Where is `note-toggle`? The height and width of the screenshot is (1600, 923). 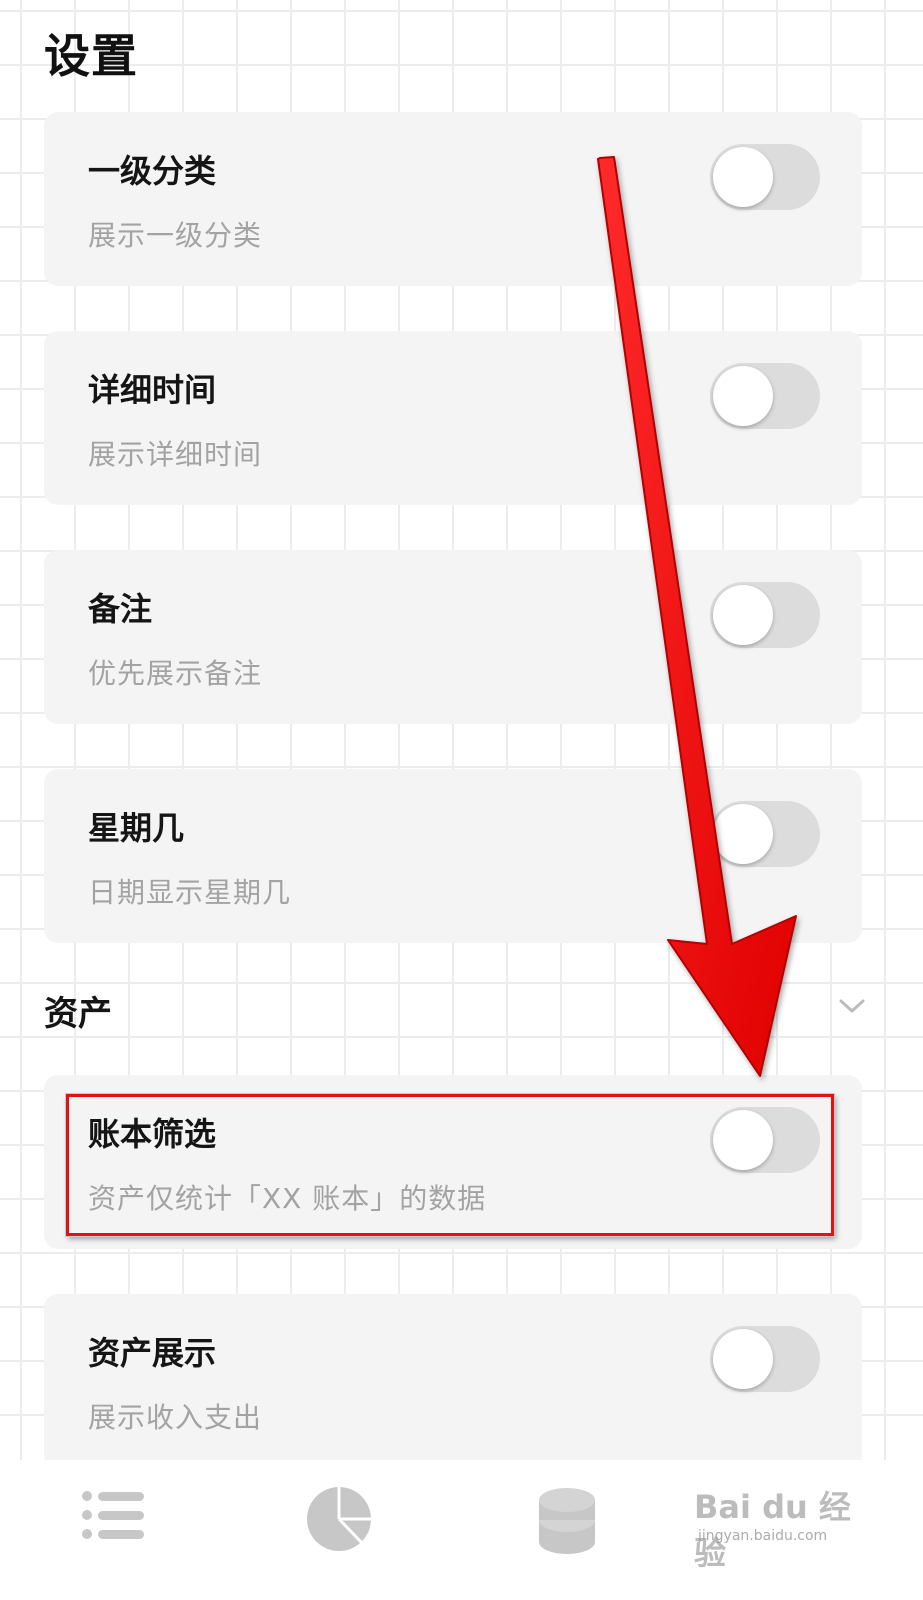
note-toggle is located at coordinates (765, 615).